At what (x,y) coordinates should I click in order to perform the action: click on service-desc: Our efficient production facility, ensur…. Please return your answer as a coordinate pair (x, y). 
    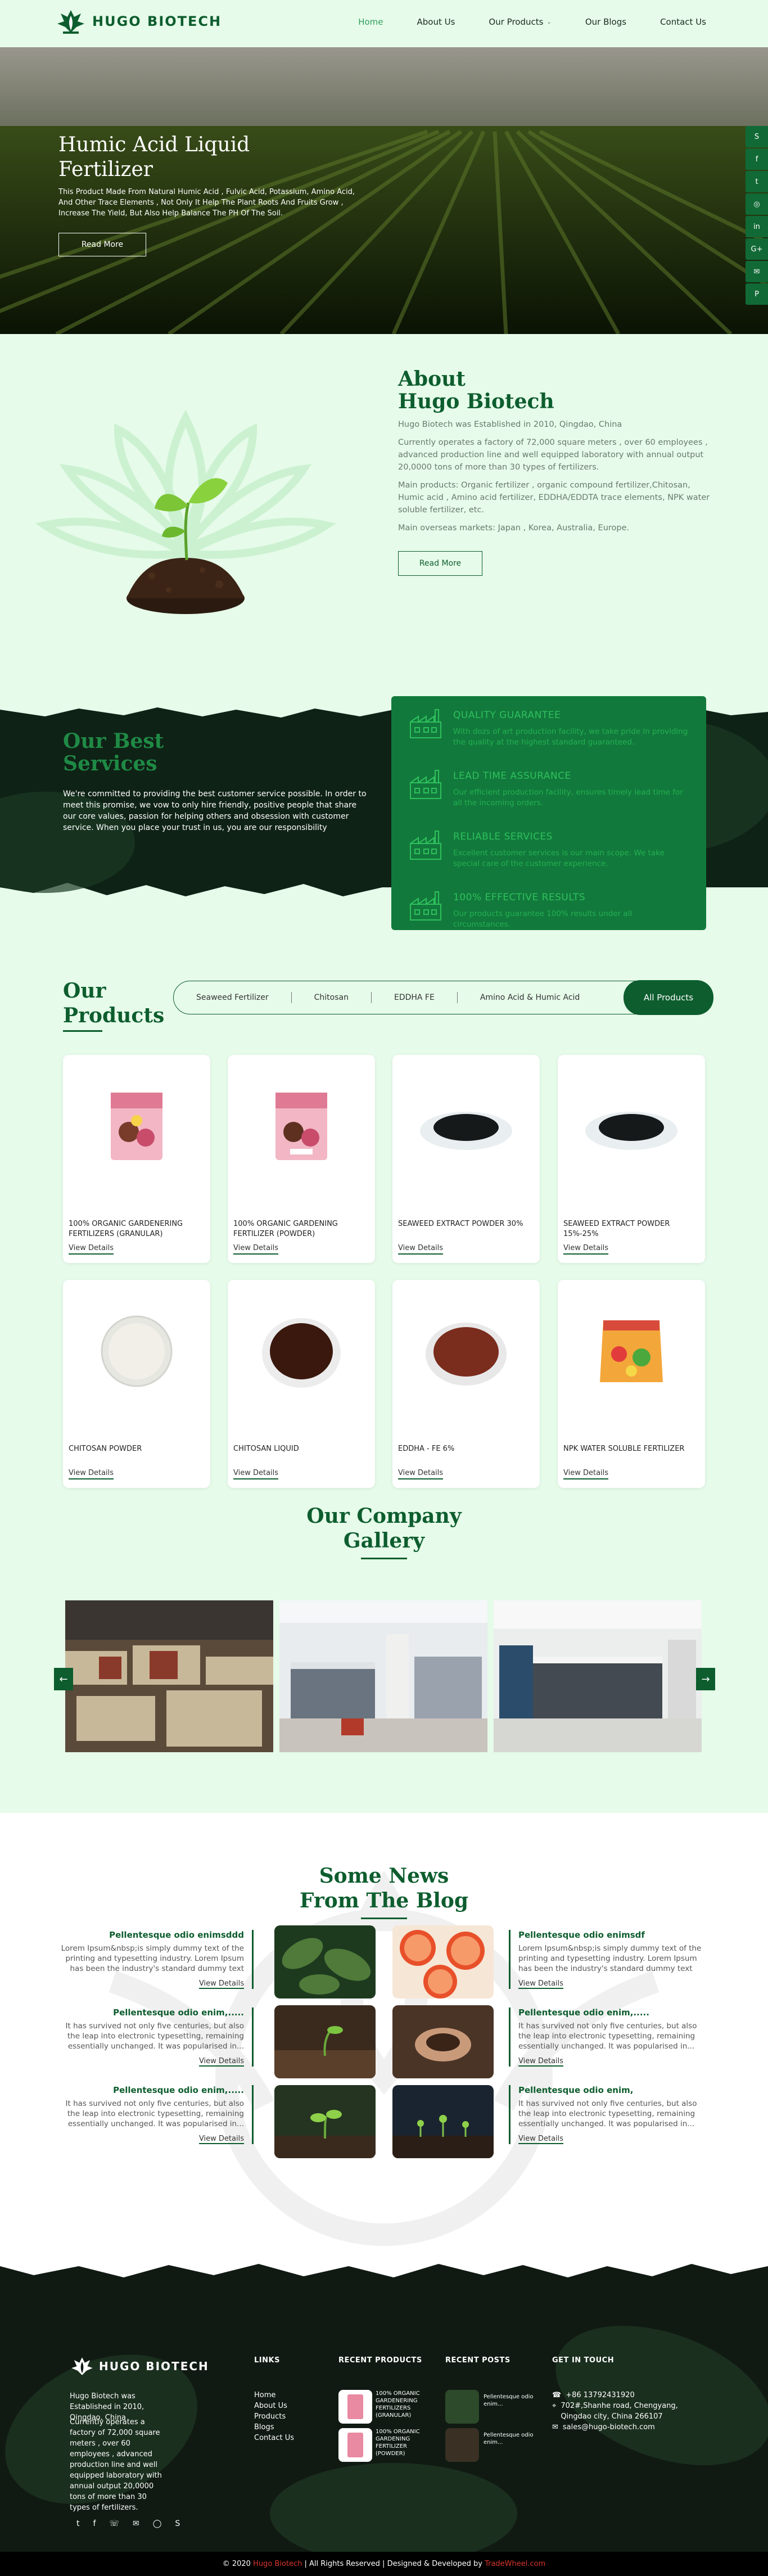
    Looking at the image, I should click on (568, 798).